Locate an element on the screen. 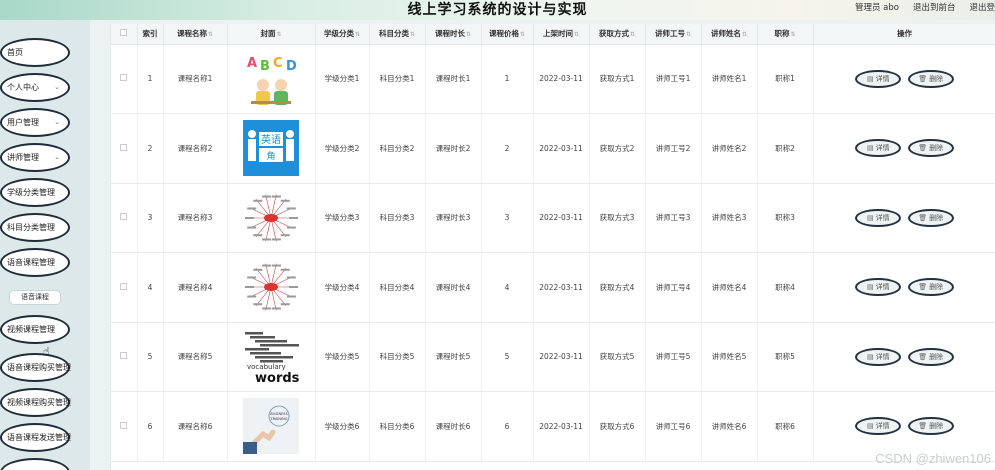 This screenshot has width=995, height=470. sidebar-item-label: 个人中心 is located at coordinates (23, 87).